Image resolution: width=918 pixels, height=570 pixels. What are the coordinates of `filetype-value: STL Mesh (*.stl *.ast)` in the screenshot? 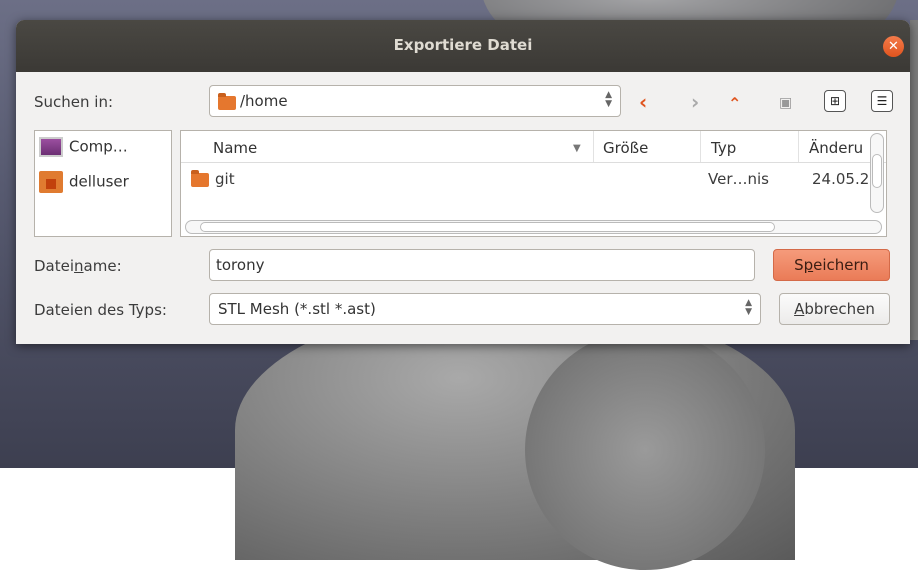 It's located at (297, 309).